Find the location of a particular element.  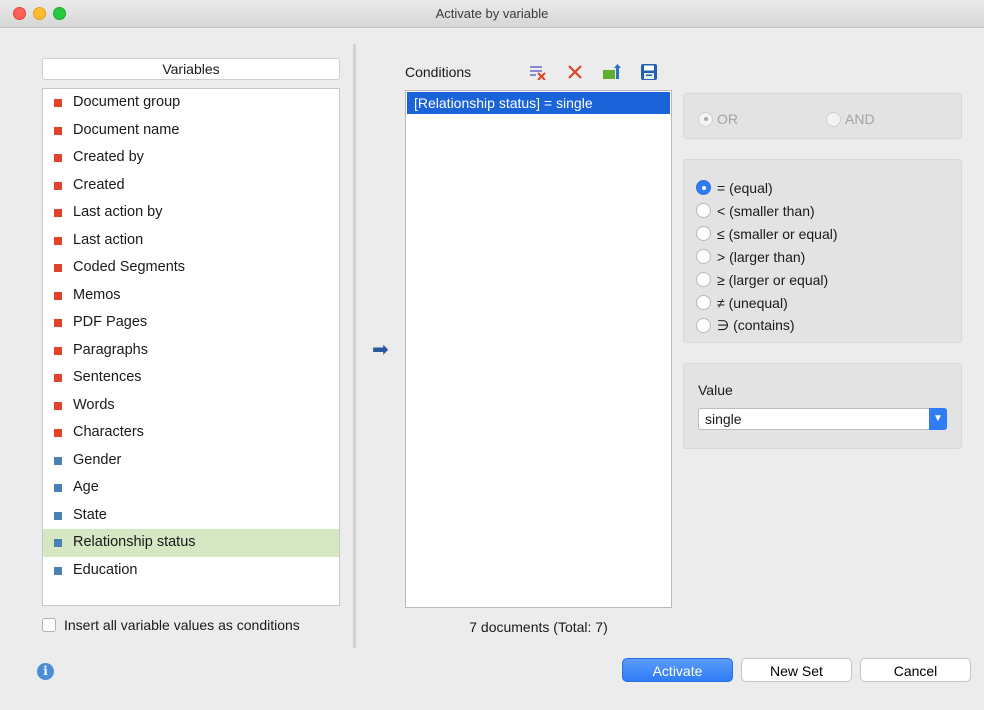

variable-item: PDF Pages is located at coordinates (191, 323).